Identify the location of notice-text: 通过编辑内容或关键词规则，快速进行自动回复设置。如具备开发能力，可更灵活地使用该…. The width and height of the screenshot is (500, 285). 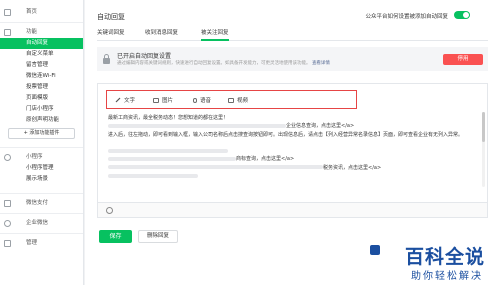
(214, 63).